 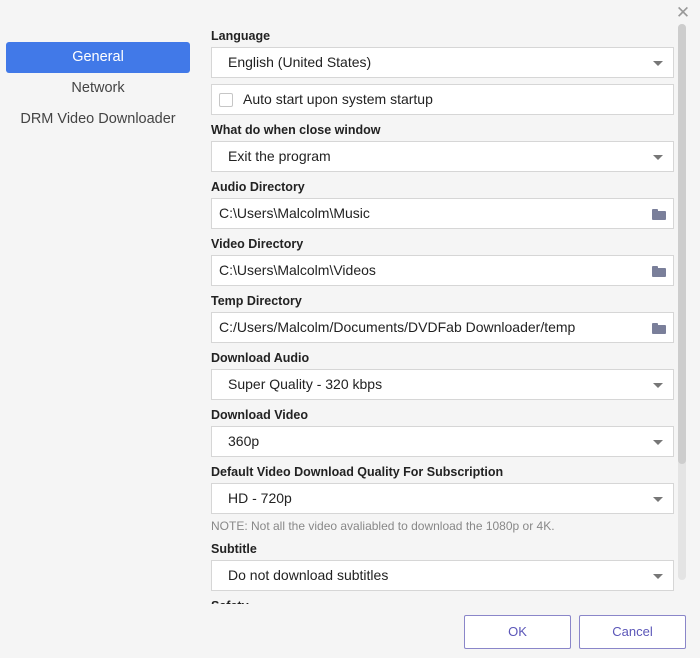 I want to click on close-window-label: What do when close window, so click(x=296, y=130).